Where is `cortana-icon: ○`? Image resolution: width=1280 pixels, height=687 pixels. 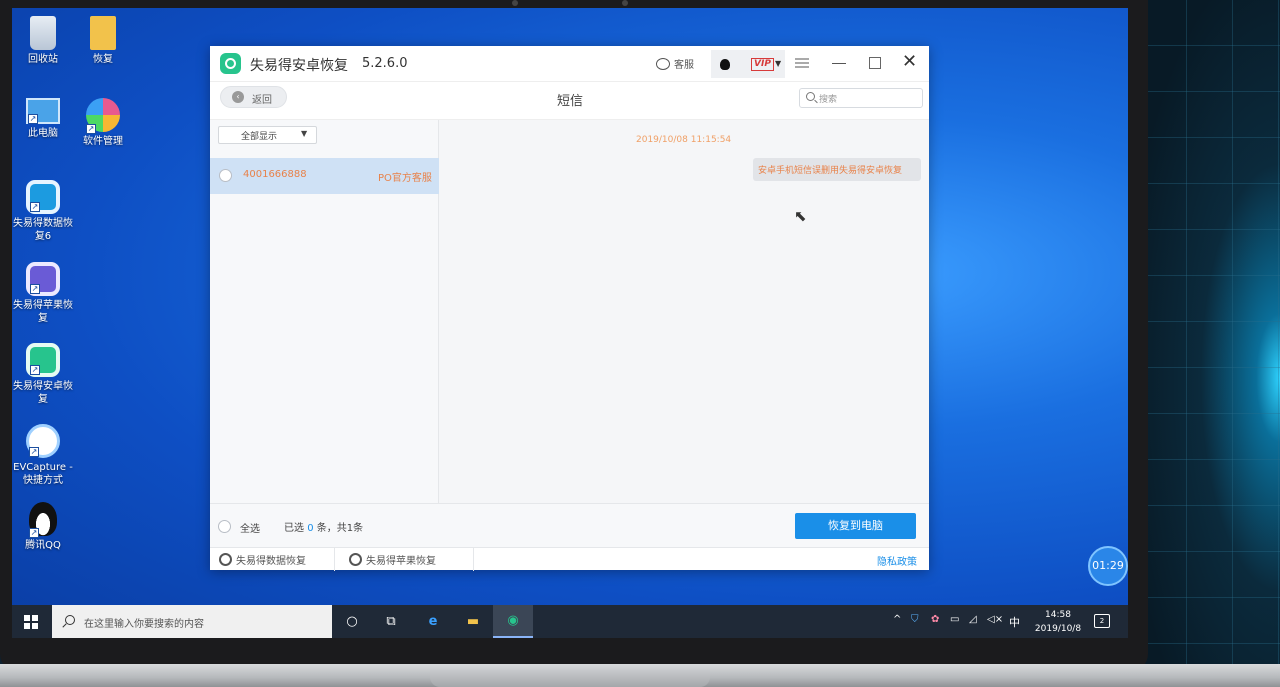
cortana-icon: ○ is located at coordinates (352, 621).